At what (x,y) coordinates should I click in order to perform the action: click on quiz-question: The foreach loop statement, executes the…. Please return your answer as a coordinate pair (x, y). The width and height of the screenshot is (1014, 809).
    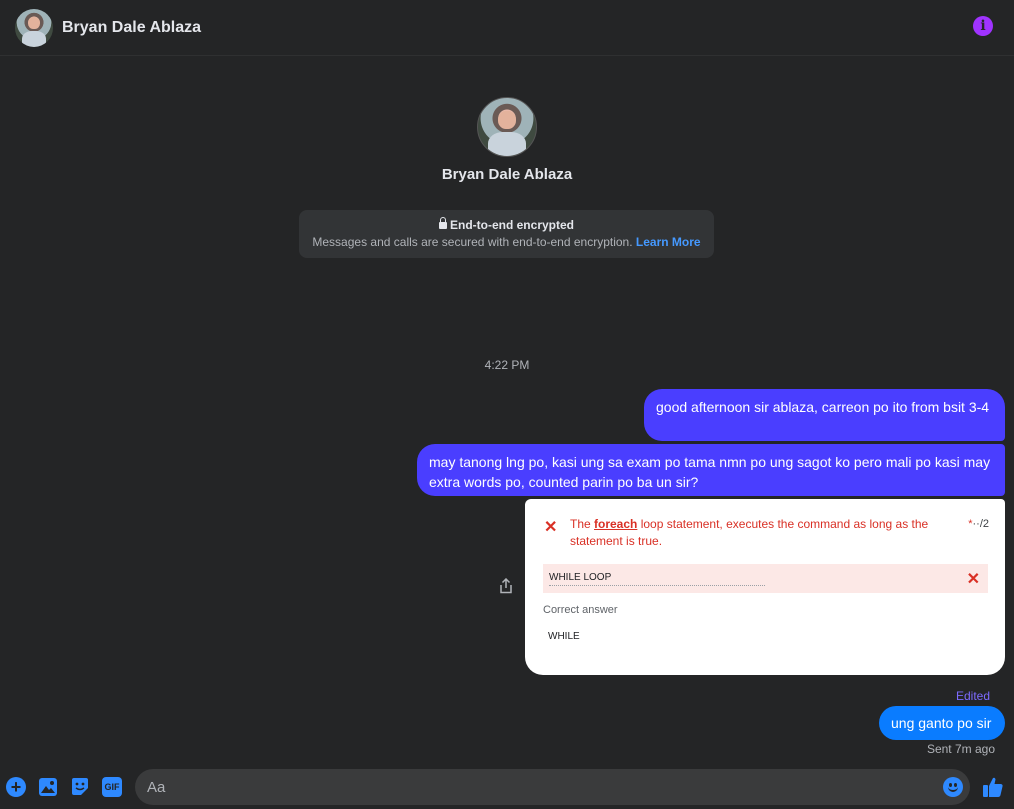
    Looking at the image, I should click on (749, 532).